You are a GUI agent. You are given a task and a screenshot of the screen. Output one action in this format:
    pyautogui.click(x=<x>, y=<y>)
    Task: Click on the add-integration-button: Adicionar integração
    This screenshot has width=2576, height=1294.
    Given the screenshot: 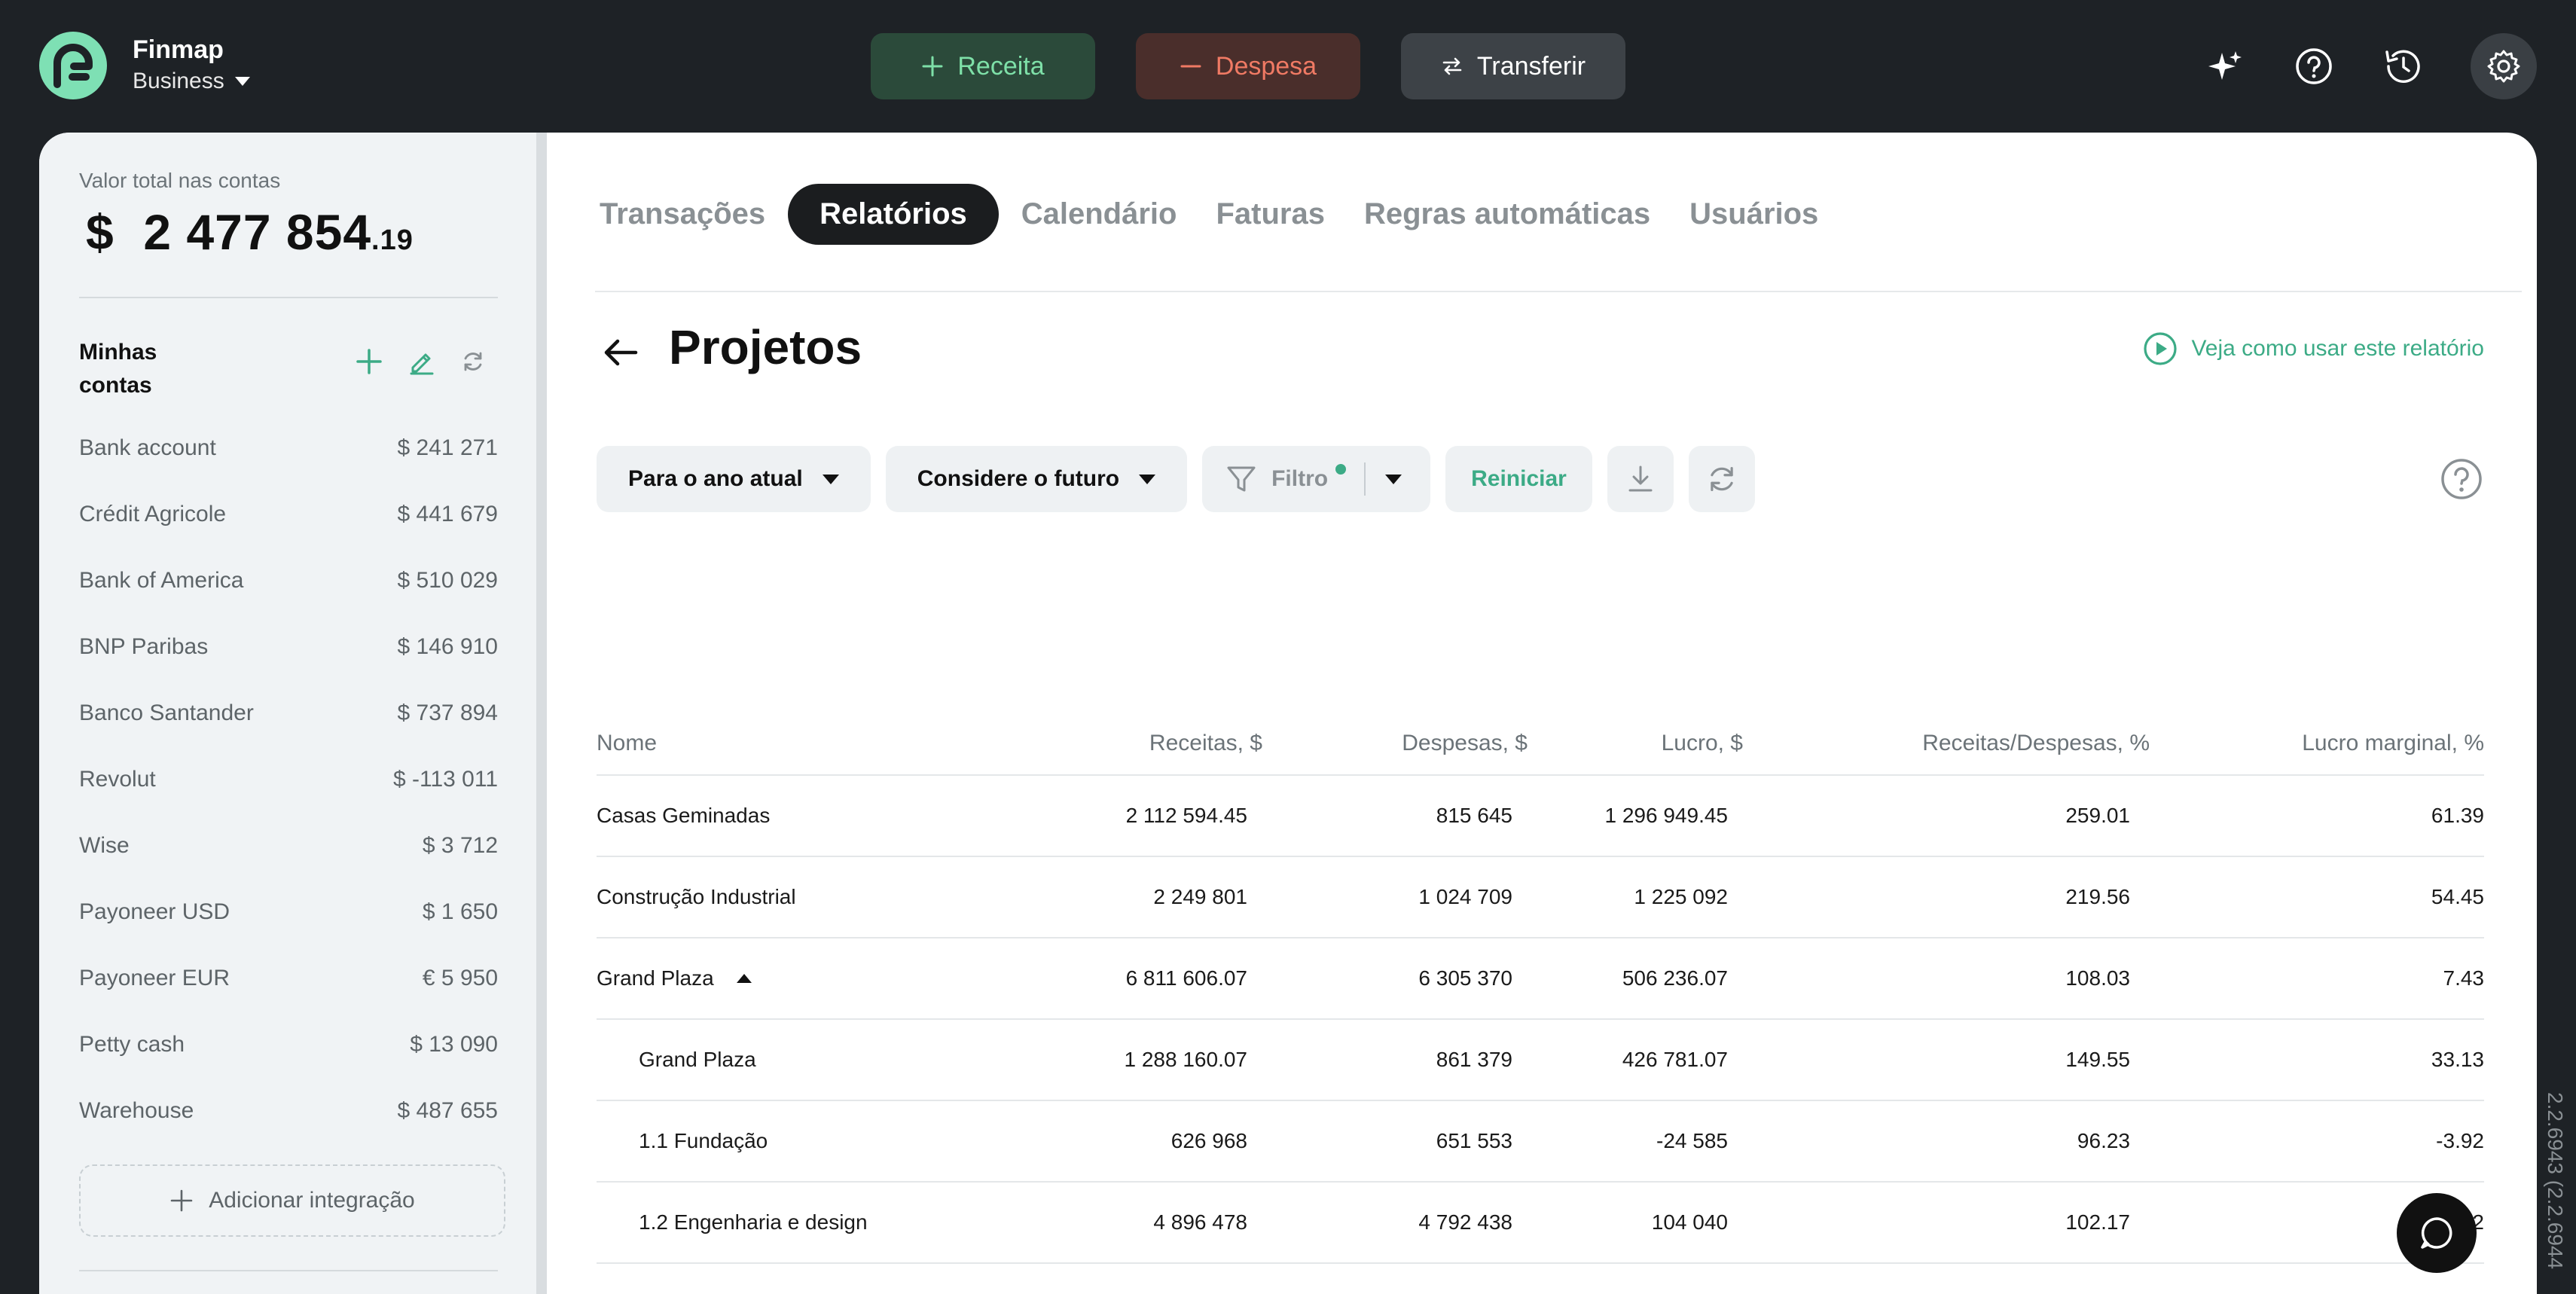 What is the action you would take?
    pyautogui.click(x=292, y=1200)
    